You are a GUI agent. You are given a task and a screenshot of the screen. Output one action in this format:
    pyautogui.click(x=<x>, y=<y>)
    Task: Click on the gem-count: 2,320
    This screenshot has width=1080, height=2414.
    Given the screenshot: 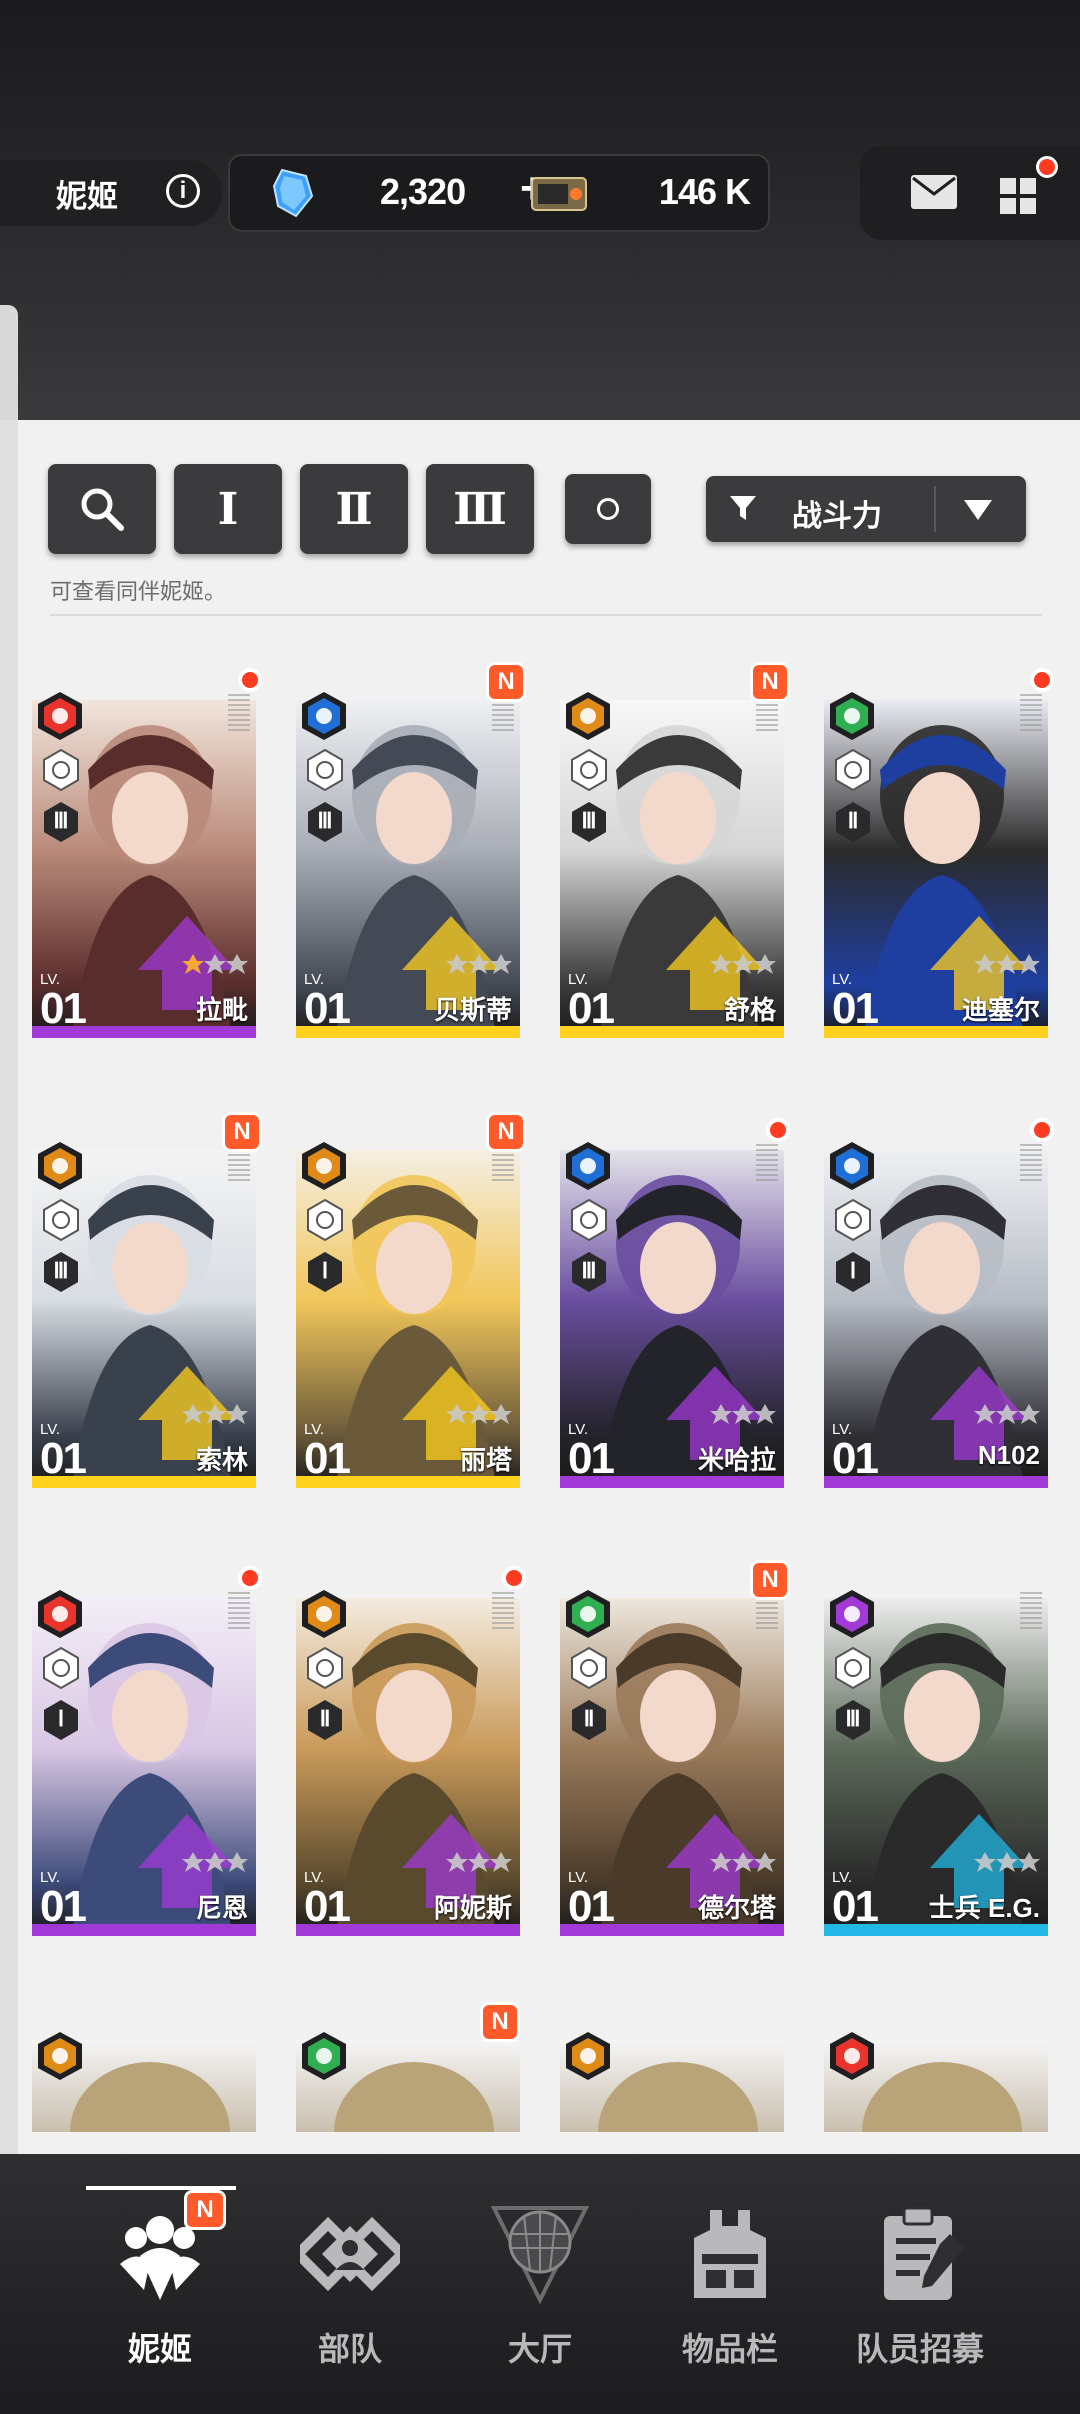 What is the action you would take?
    pyautogui.click(x=423, y=191)
    